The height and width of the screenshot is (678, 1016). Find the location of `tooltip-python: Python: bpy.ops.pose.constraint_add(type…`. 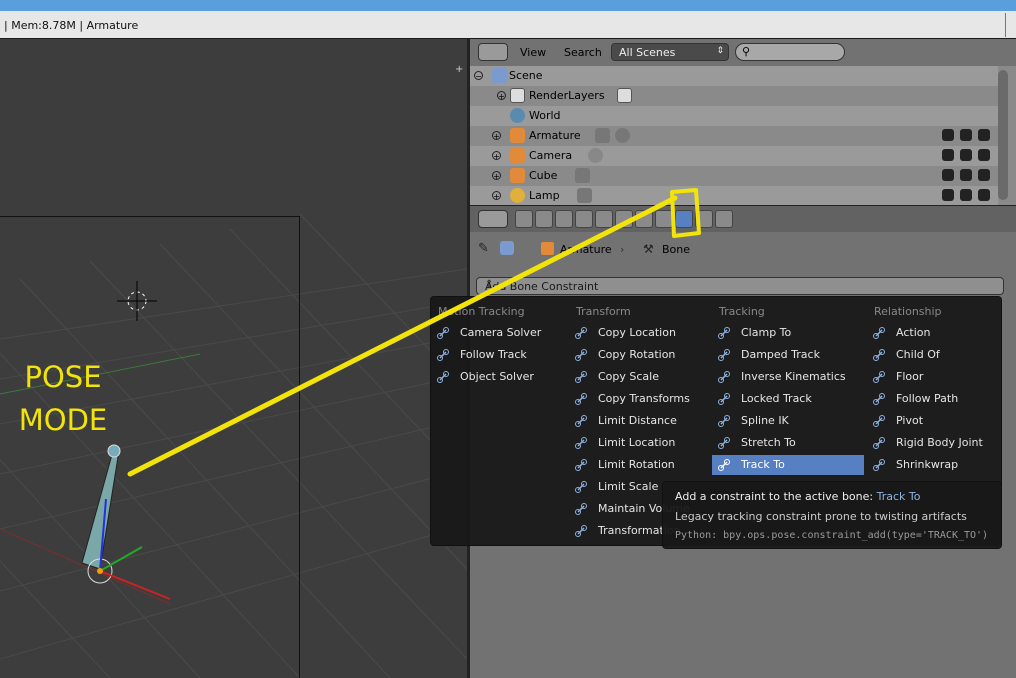

tooltip-python: Python: bpy.ops.pose.constraint_add(type… is located at coordinates (832, 535).